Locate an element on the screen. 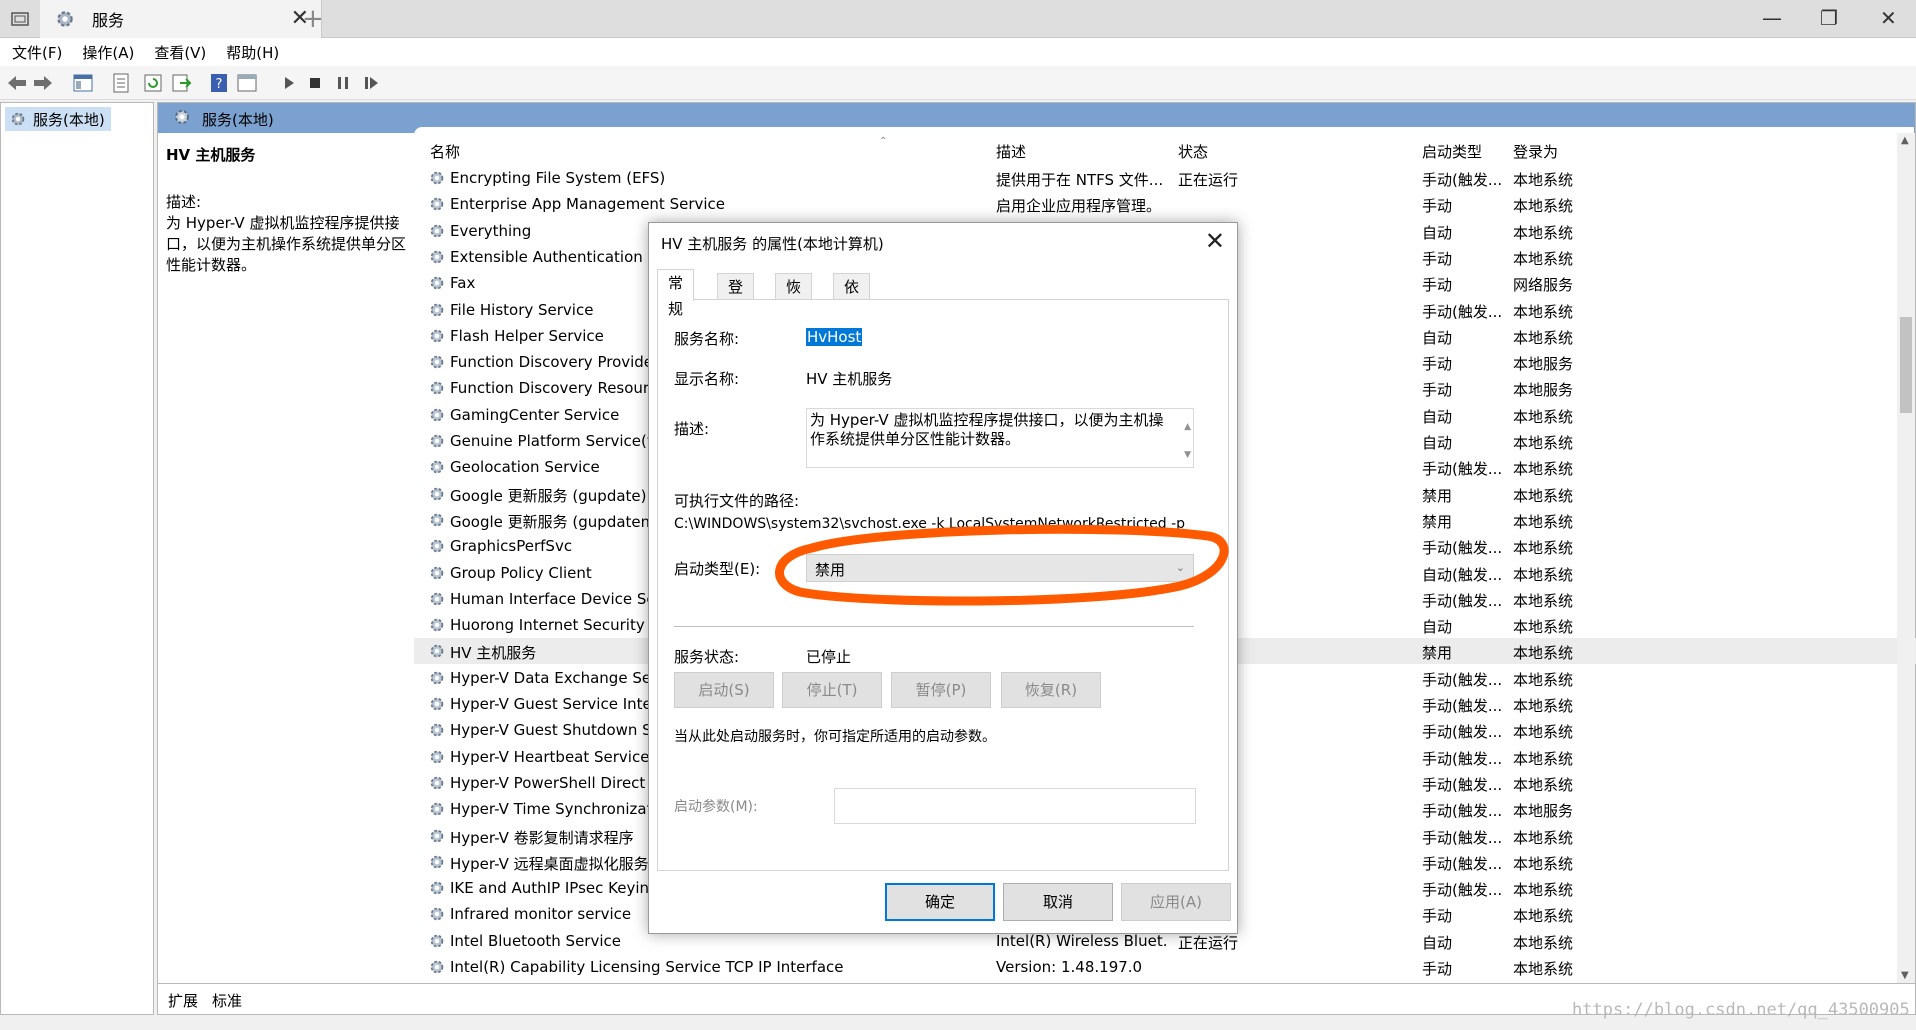 The width and height of the screenshot is (1916, 1030). menu-file: 文件(F) is located at coordinates (37, 52).